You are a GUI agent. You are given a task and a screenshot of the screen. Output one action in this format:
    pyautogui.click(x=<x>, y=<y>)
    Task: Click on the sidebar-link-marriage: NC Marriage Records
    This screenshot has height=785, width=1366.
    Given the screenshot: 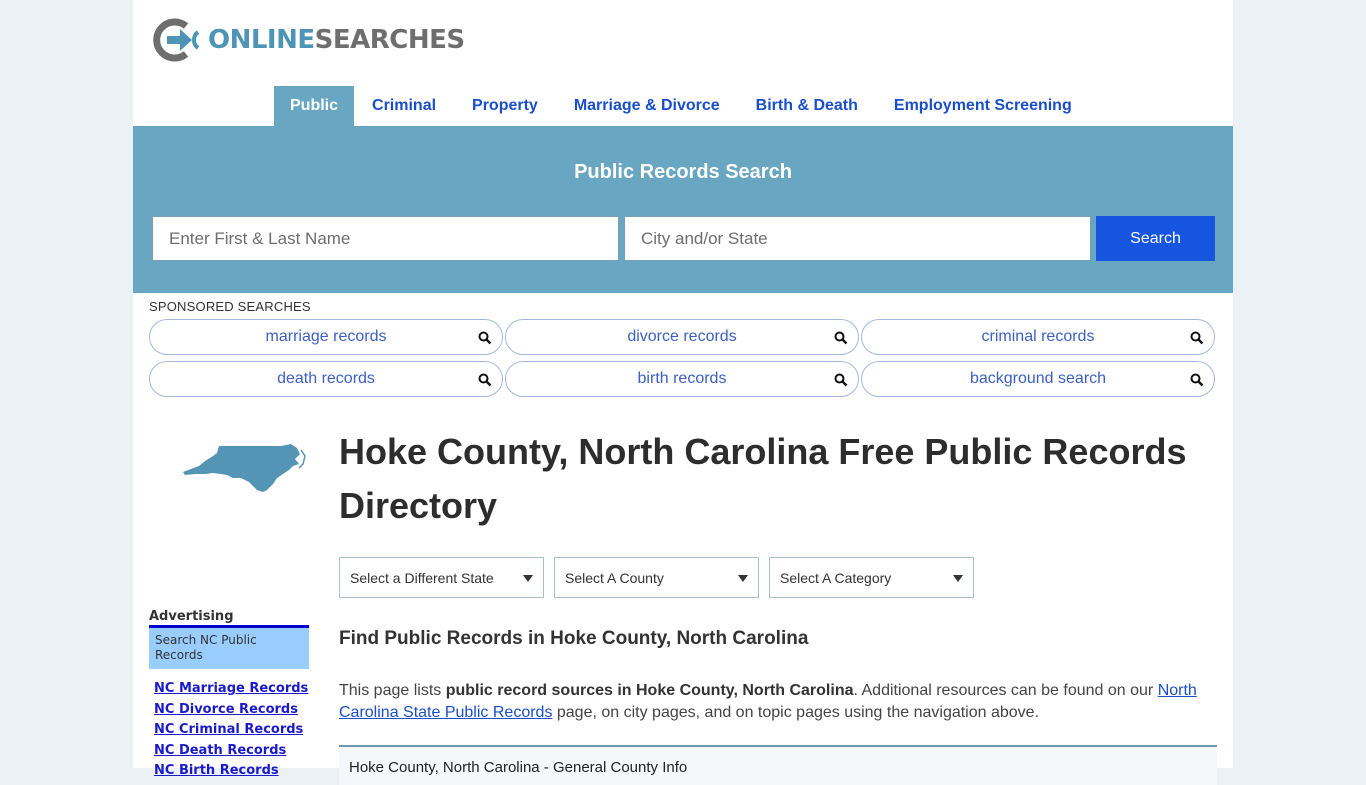 What is the action you would take?
    pyautogui.click(x=231, y=689)
    